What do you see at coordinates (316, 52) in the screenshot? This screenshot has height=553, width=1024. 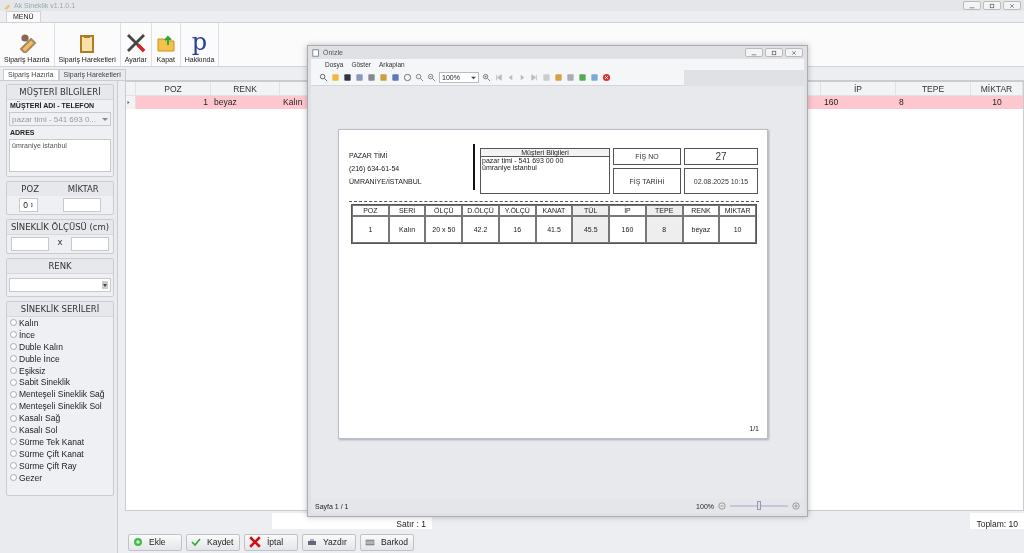 I see `preview-icon` at bounding box center [316, 52].